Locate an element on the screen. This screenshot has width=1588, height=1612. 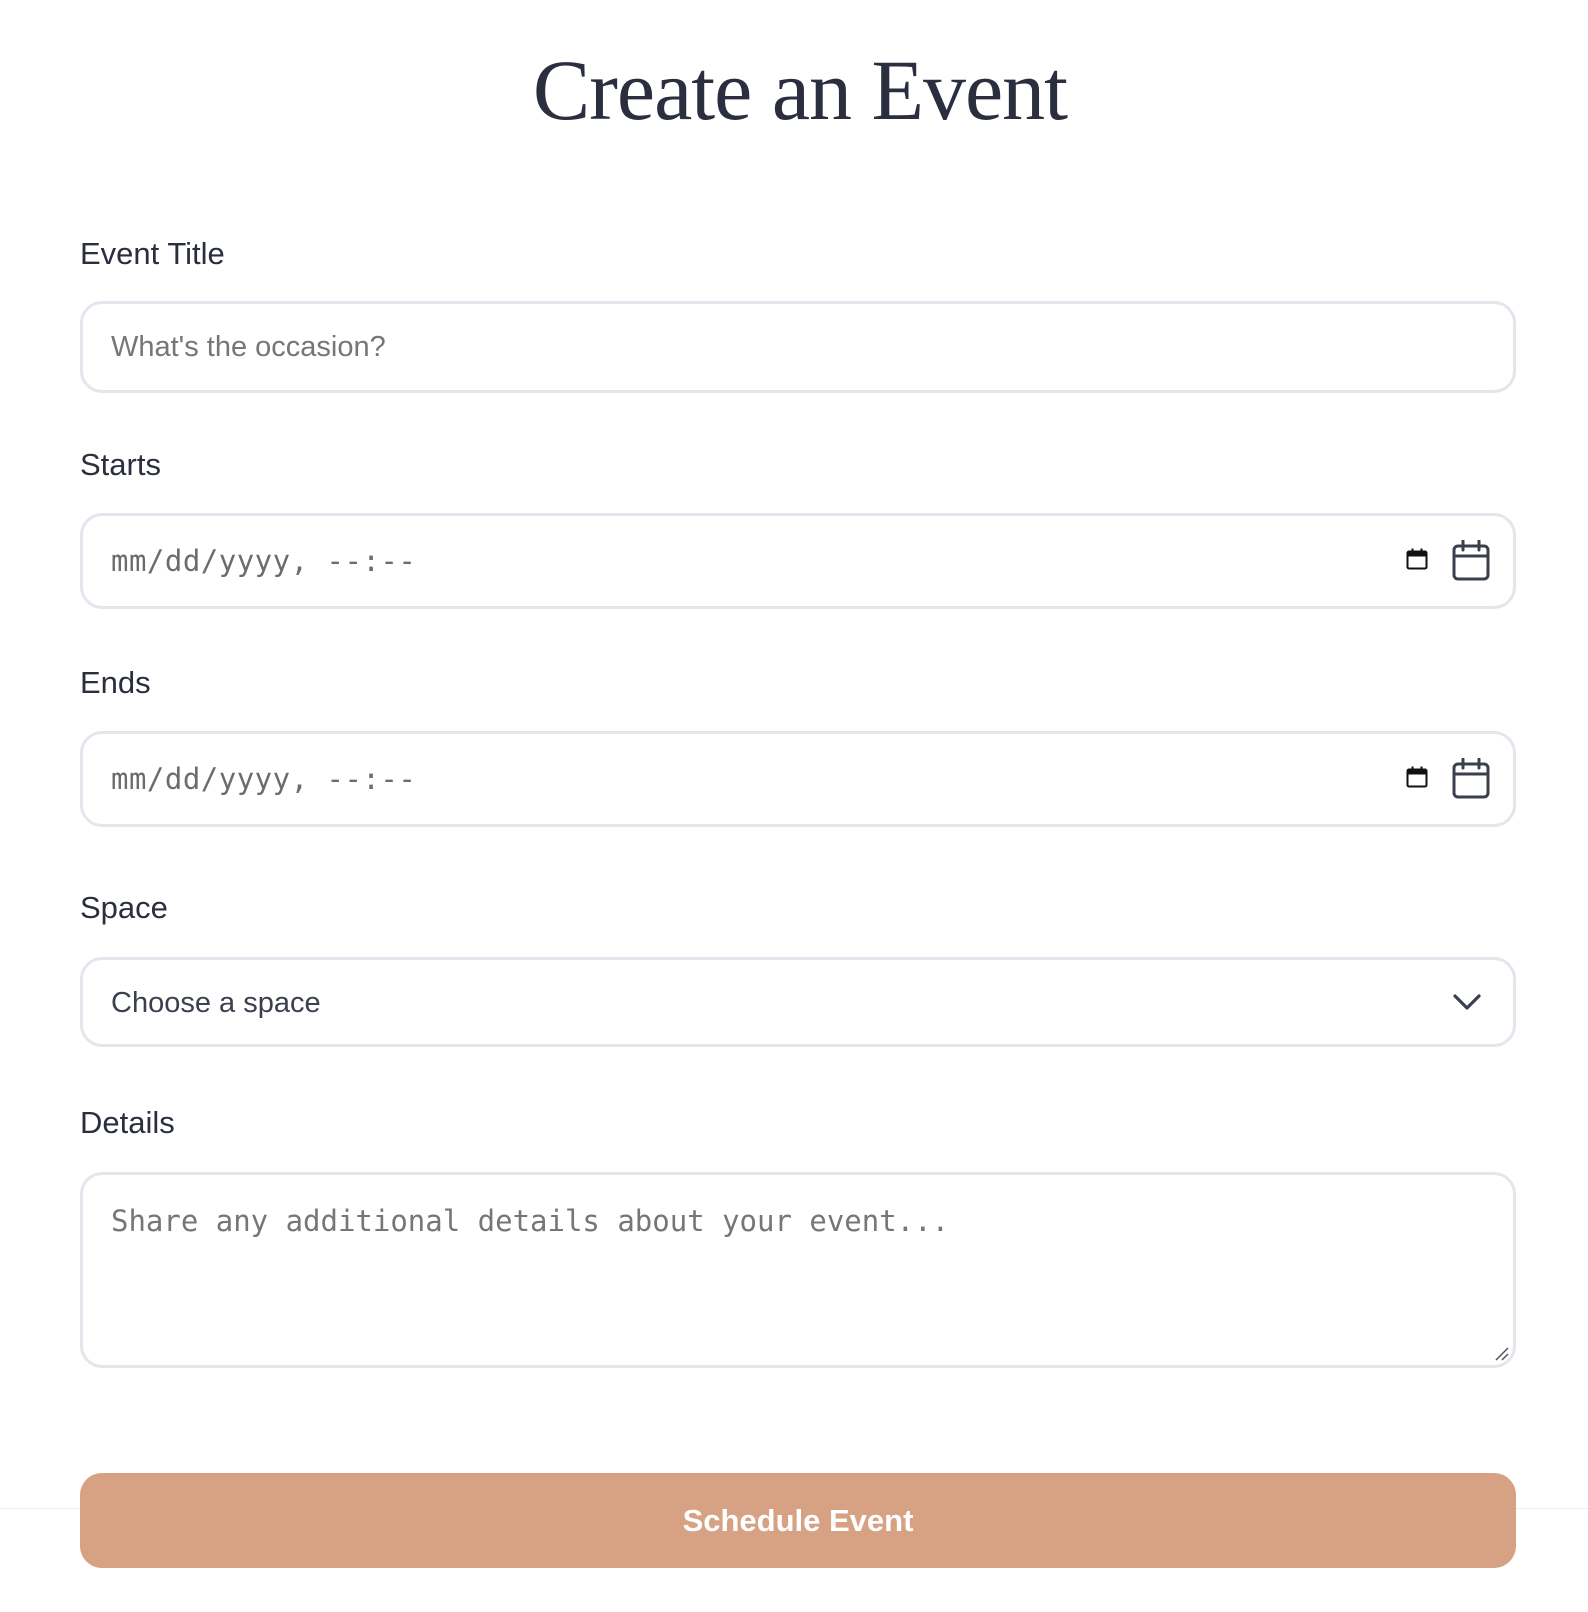
chevron-down-icon is located at coordinates (1467, 1002).